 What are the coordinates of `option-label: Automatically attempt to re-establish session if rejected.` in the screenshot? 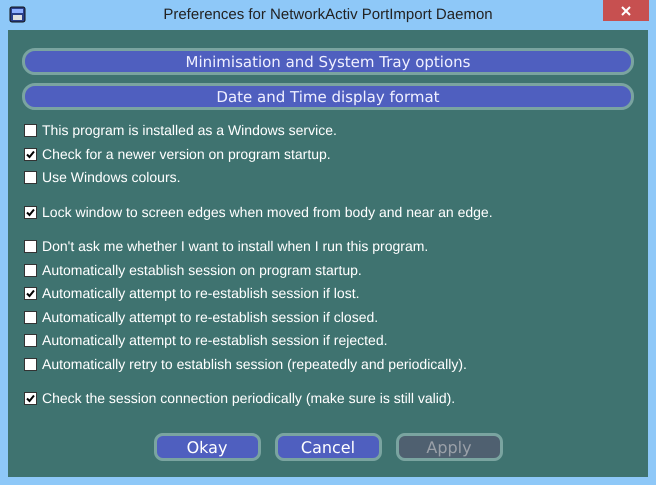 It's located at (215, 340).